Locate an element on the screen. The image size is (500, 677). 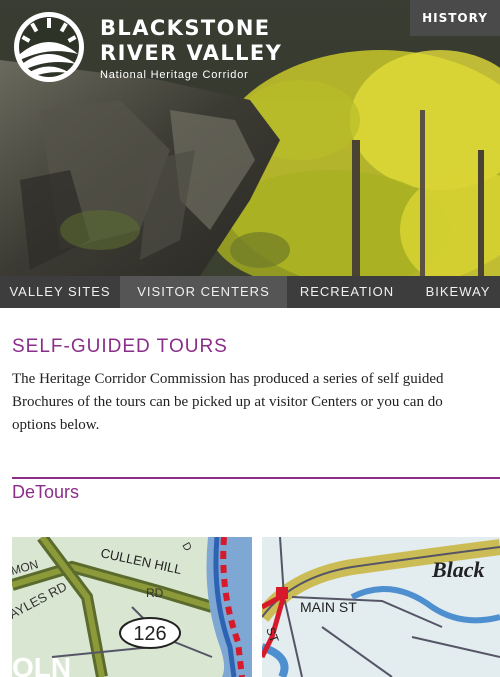
map-image: MAIN ST Black ST is located at coordinates (381, 607).